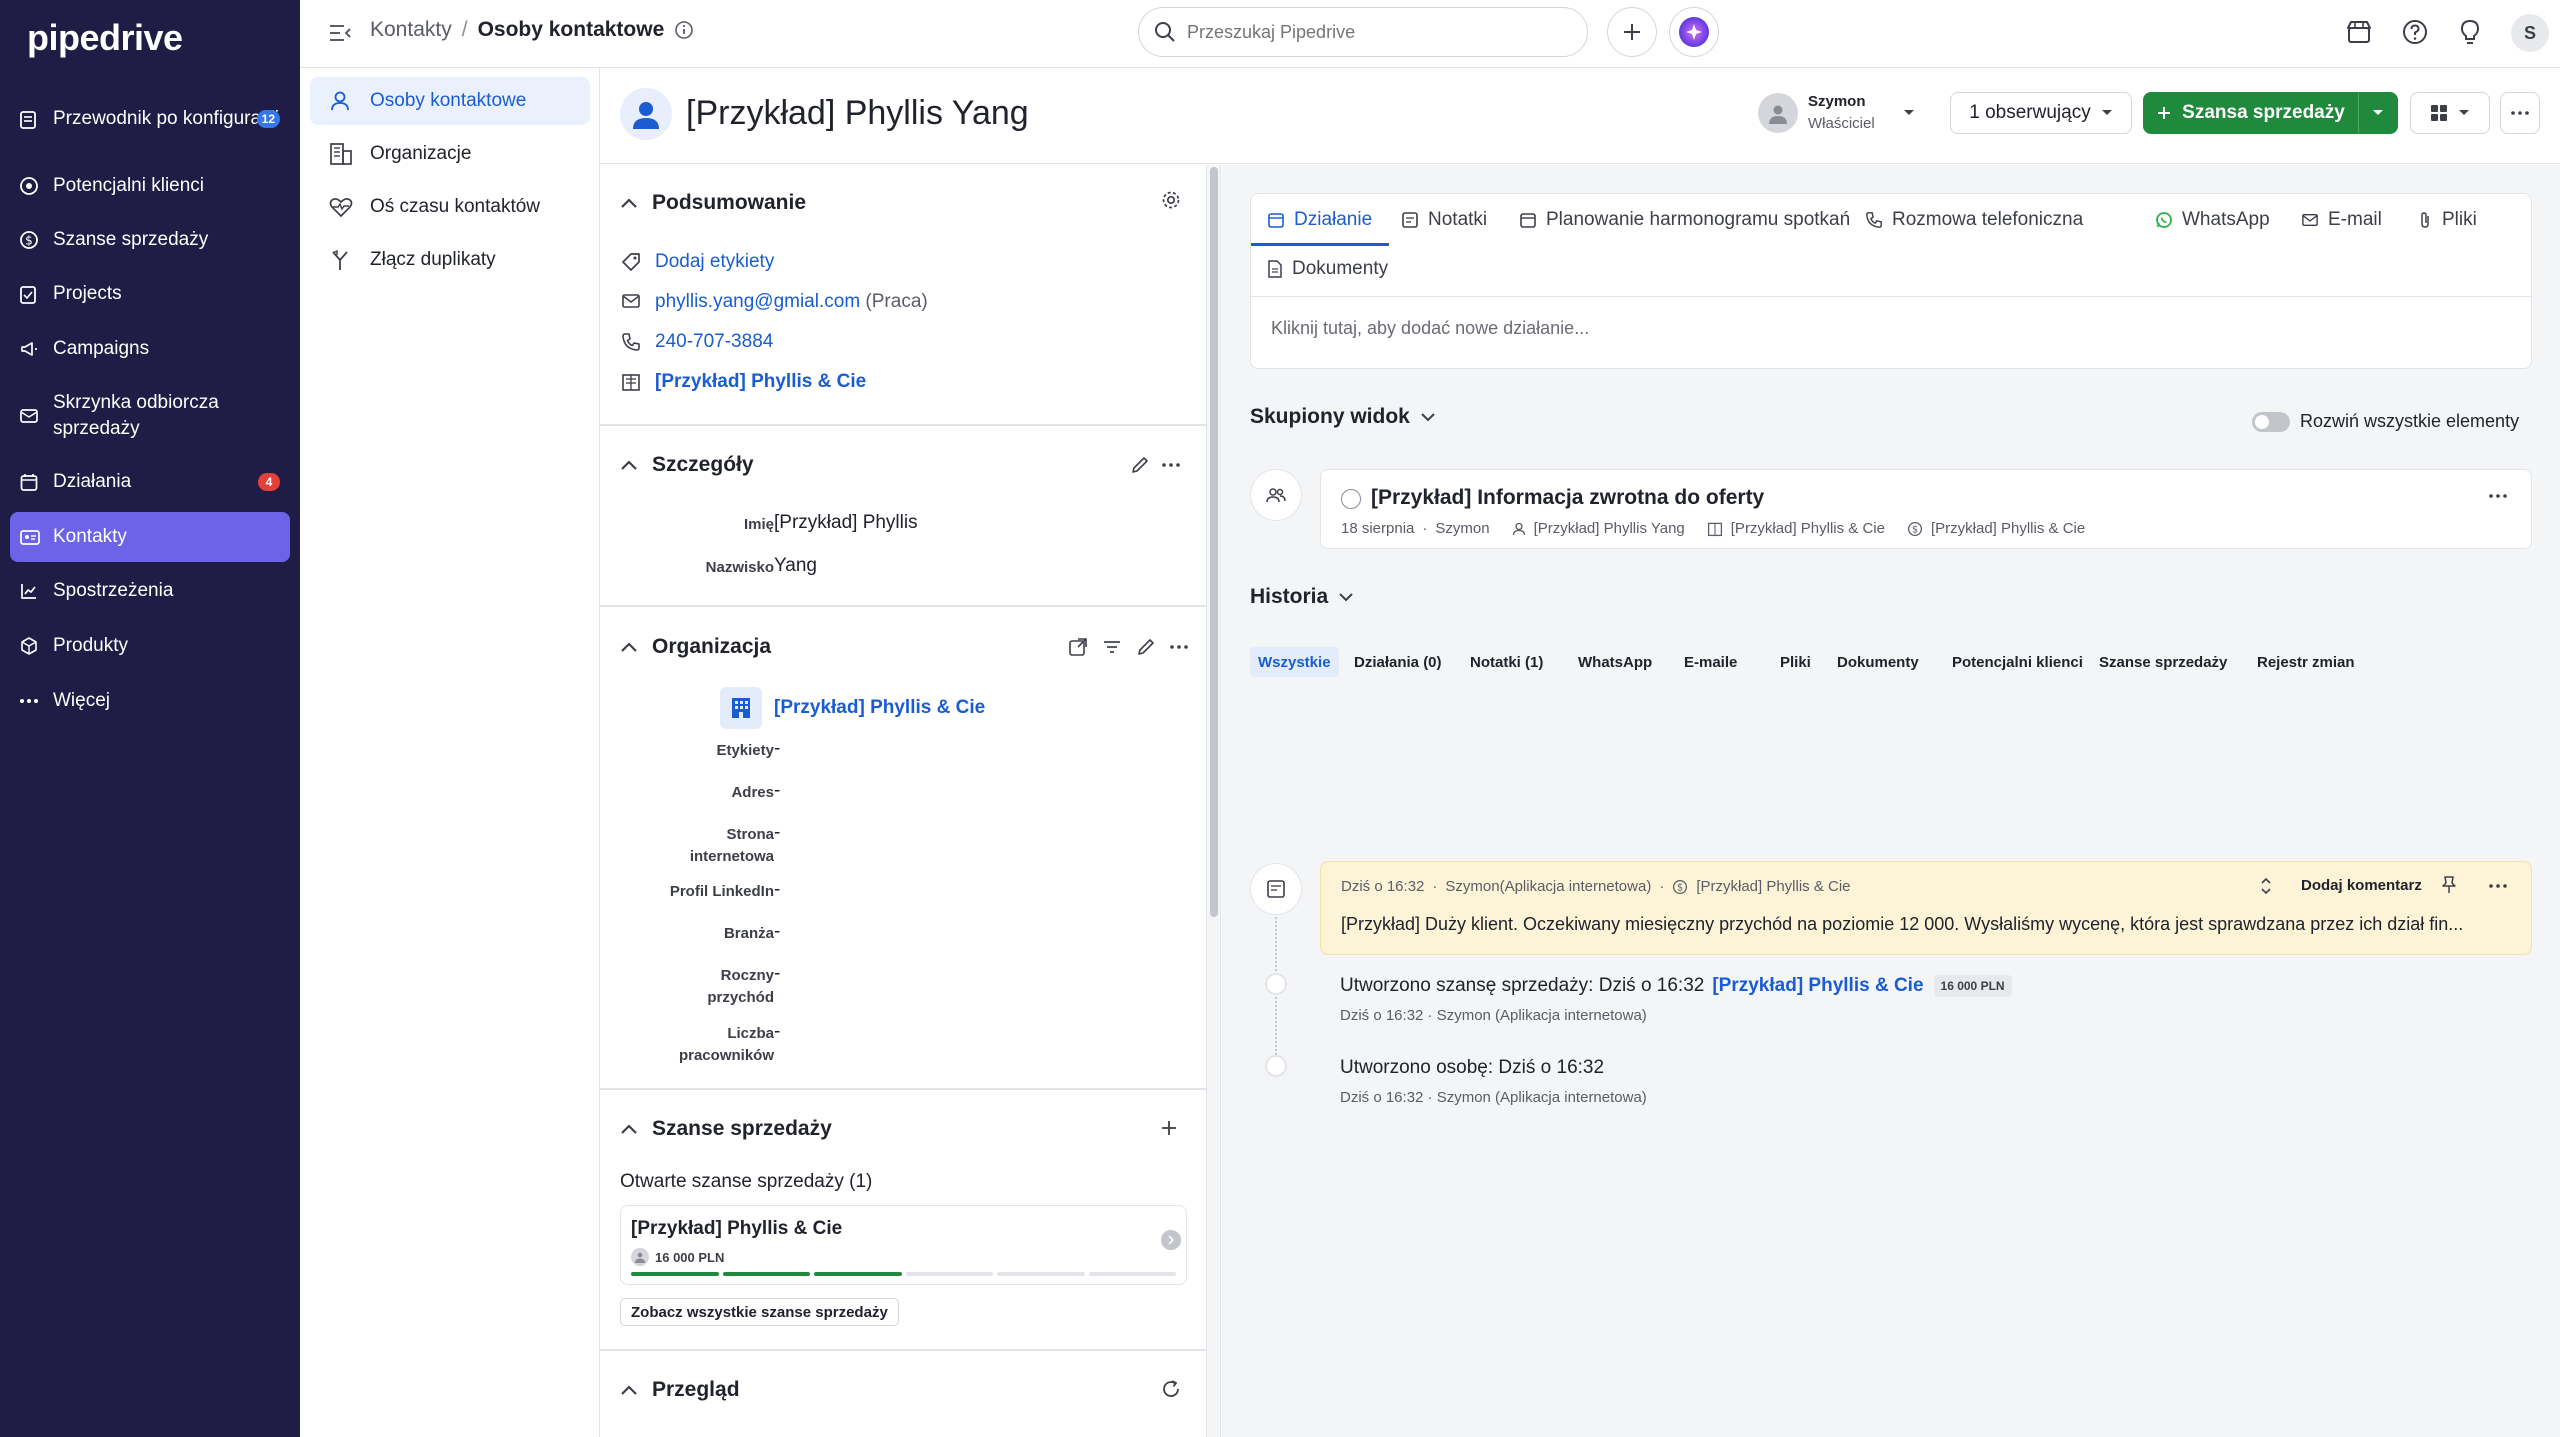 Image resolution: width=2560 pixels, height=1437 pixels. I want to click on nav-item-campaigns: Campaigns, so click(150, 349).